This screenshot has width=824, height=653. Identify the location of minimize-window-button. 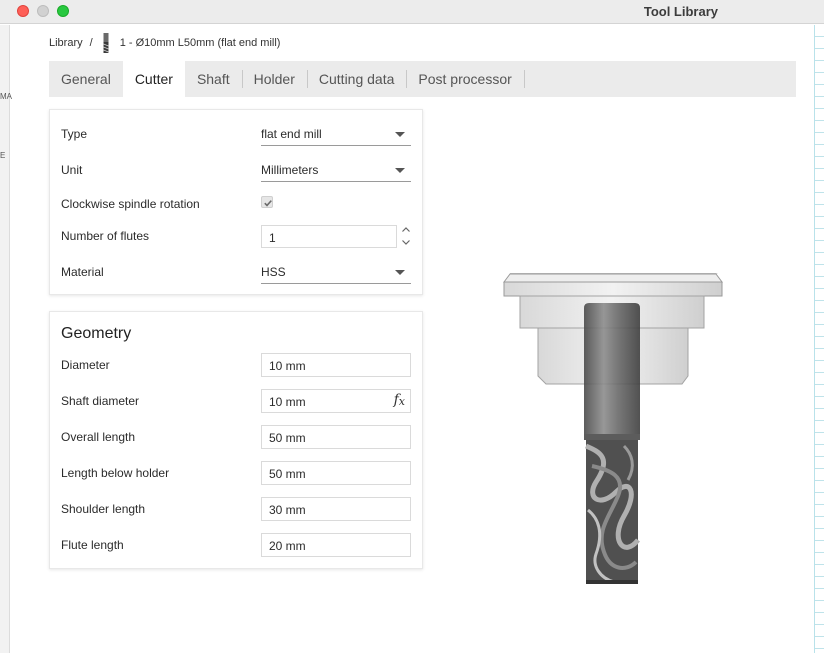
(43, 11).